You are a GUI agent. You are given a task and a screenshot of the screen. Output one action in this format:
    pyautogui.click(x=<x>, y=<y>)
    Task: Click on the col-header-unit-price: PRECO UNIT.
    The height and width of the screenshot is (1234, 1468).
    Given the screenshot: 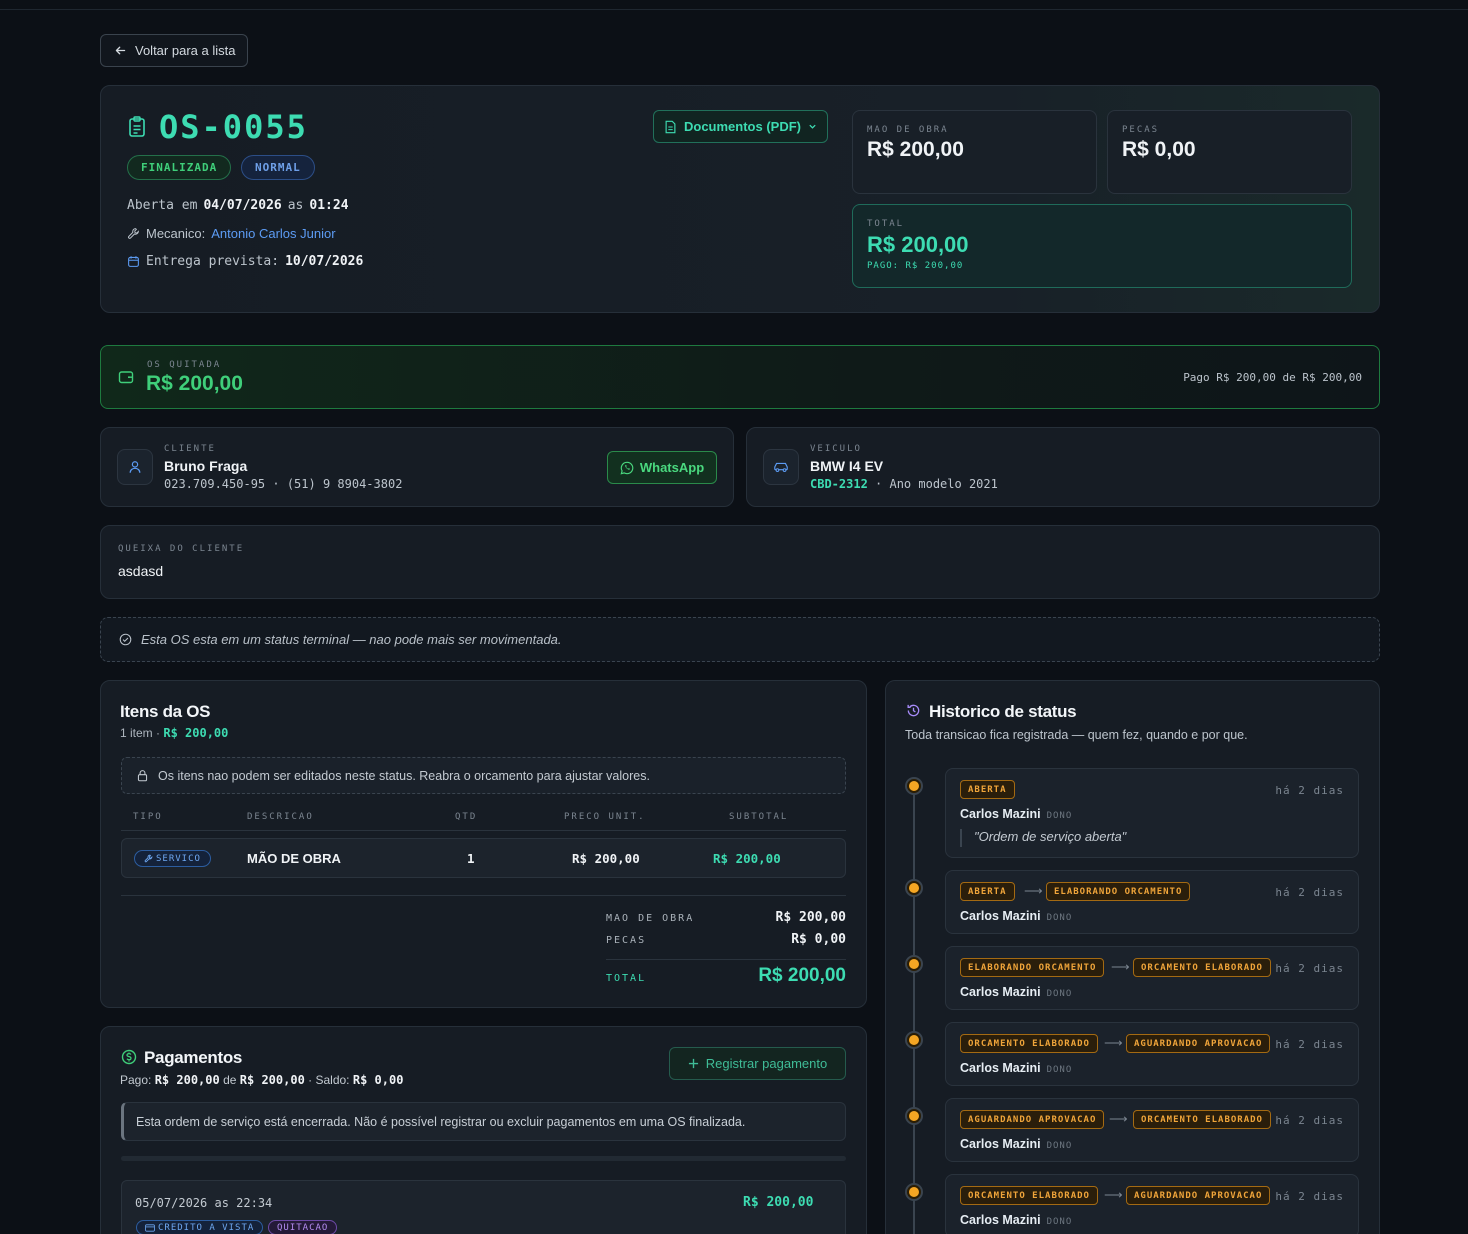 What is the action you would take?
    pyautogui.click(x=605, y=817)
    